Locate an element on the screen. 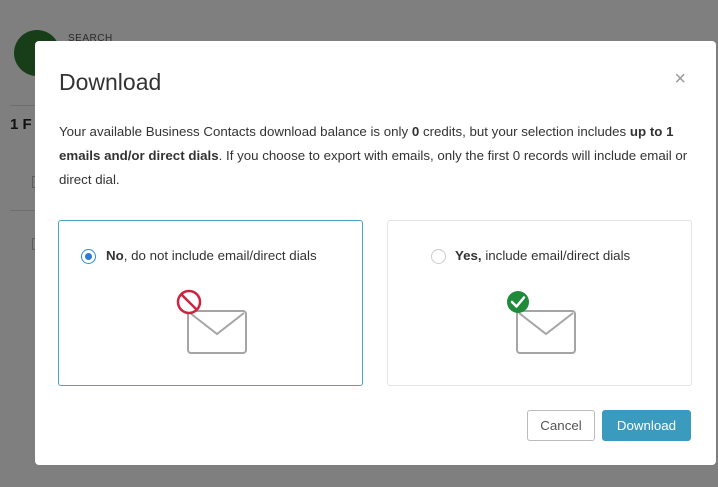 The width and height of the screenshot is (718, 487). close-icon: × is located at coordinates (680, 79).